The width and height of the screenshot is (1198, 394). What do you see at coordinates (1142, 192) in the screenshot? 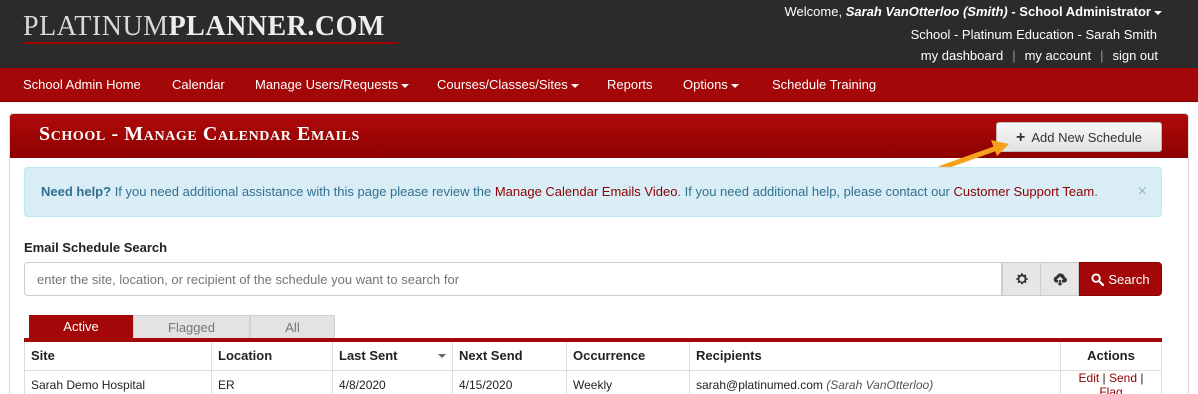
I see `close-icon: ×` at bounding box center [1142, 192].